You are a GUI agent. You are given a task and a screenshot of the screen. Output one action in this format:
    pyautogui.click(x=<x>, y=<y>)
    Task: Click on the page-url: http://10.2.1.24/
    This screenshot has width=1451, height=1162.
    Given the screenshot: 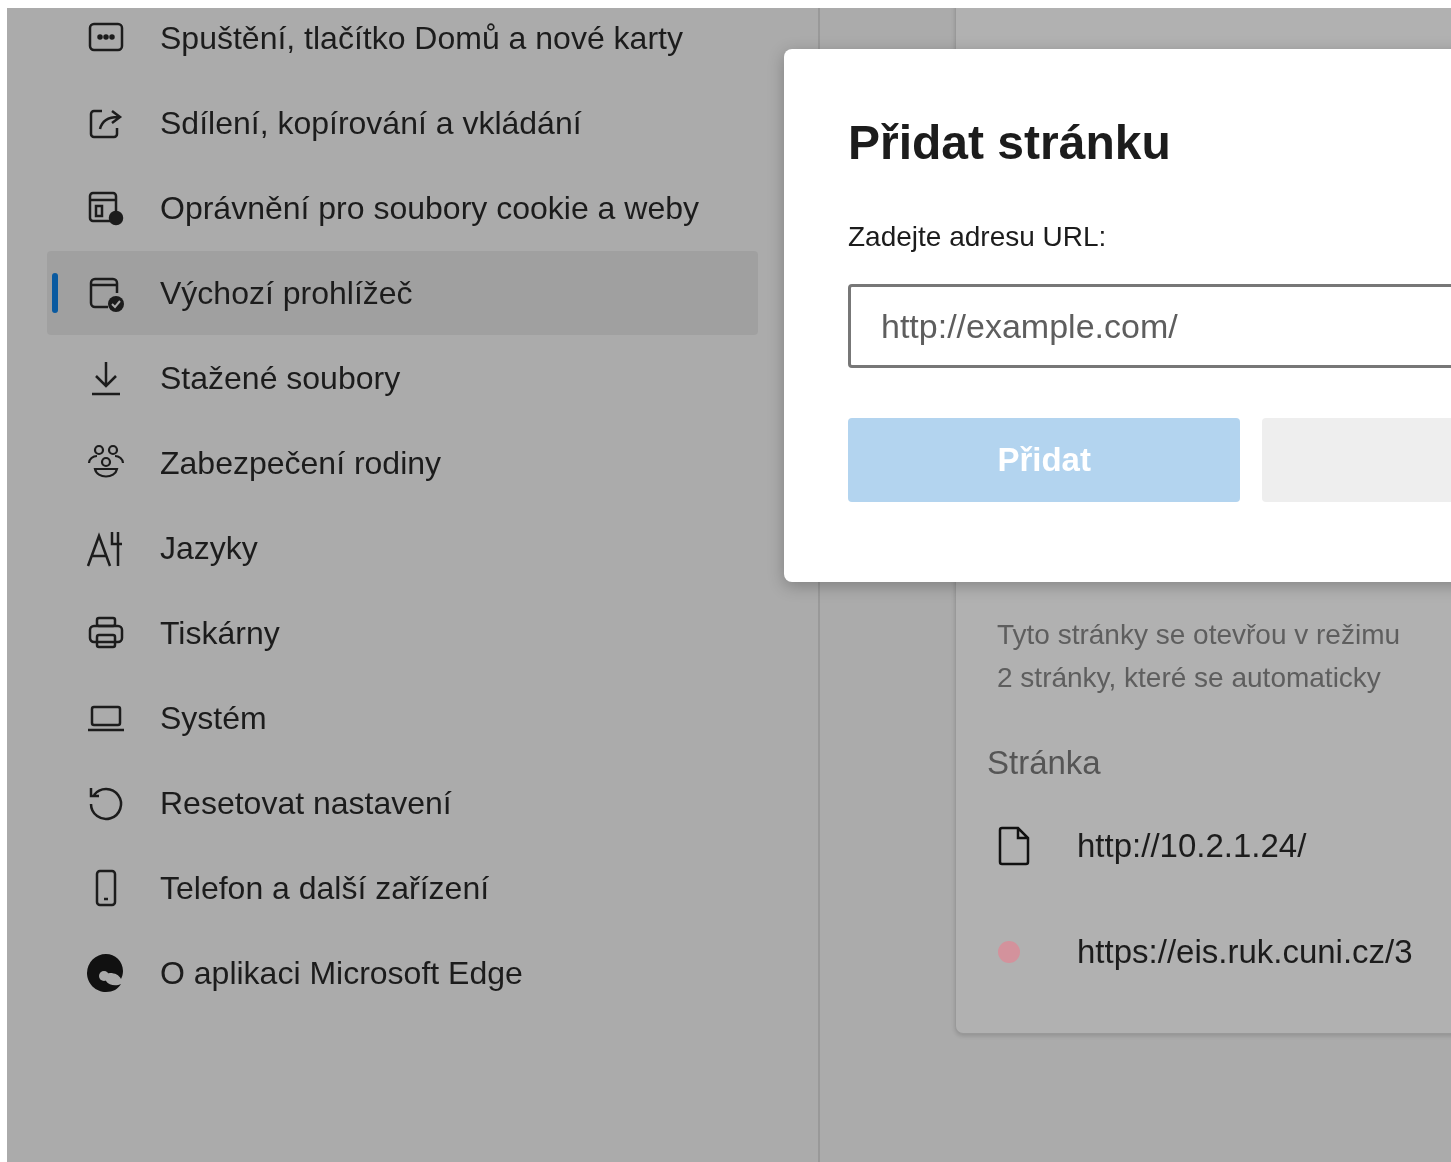 What is the action you would take?
    pyautogui.click(x=1192, y=846)
    